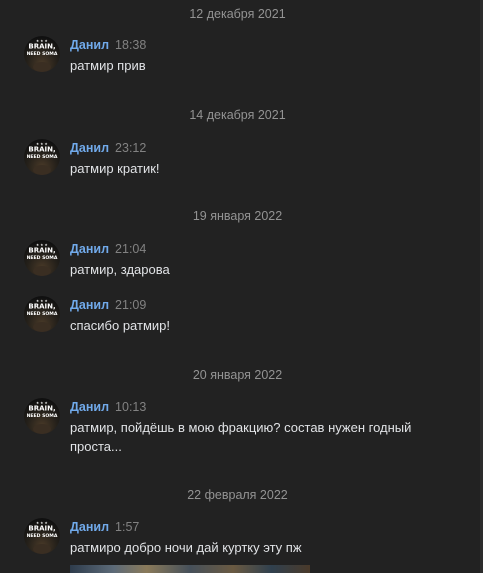 The width and height of the screenshot is (483, 573). What do you see at coordinates (120, 269) in the screenshot?
I see `message-text: ратмир, здарова` at bounding box center [120, 269].